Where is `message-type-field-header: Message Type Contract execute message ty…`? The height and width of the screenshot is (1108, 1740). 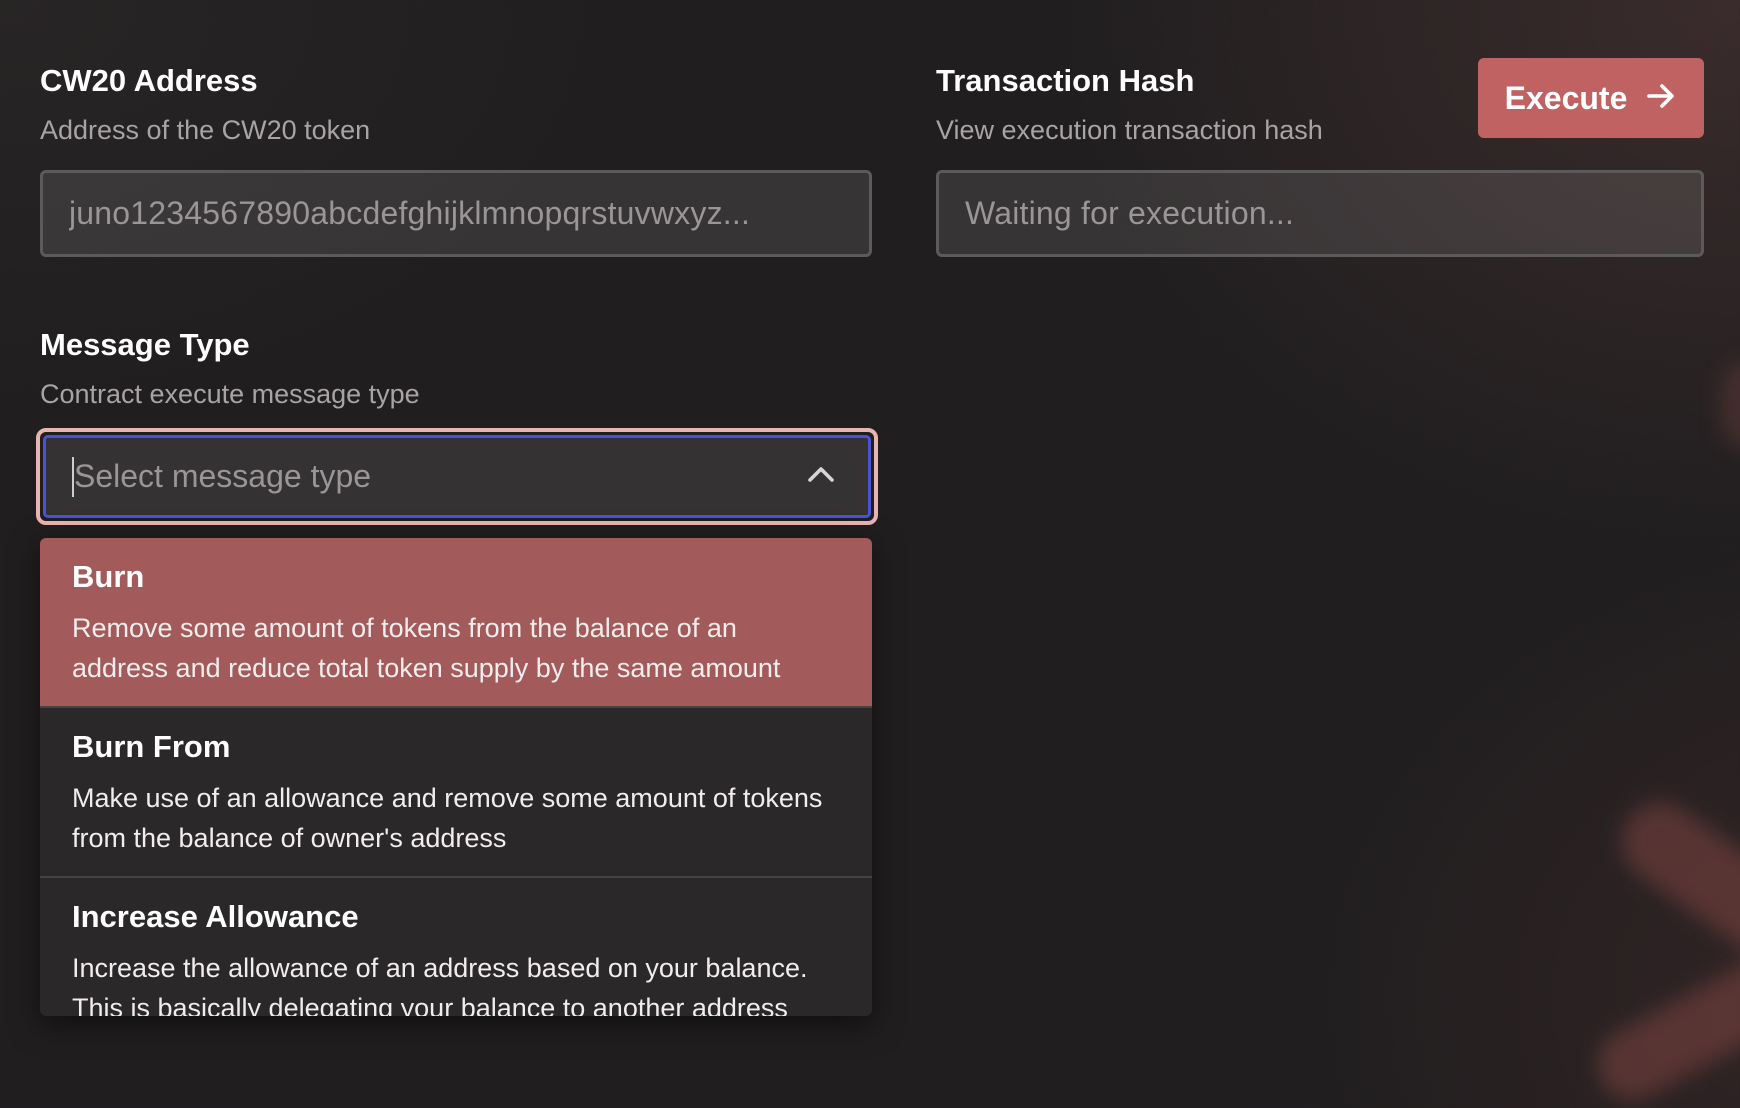 message-type-field-header: Message Type Contract execute message ty… is located at coordinates (230, 368).